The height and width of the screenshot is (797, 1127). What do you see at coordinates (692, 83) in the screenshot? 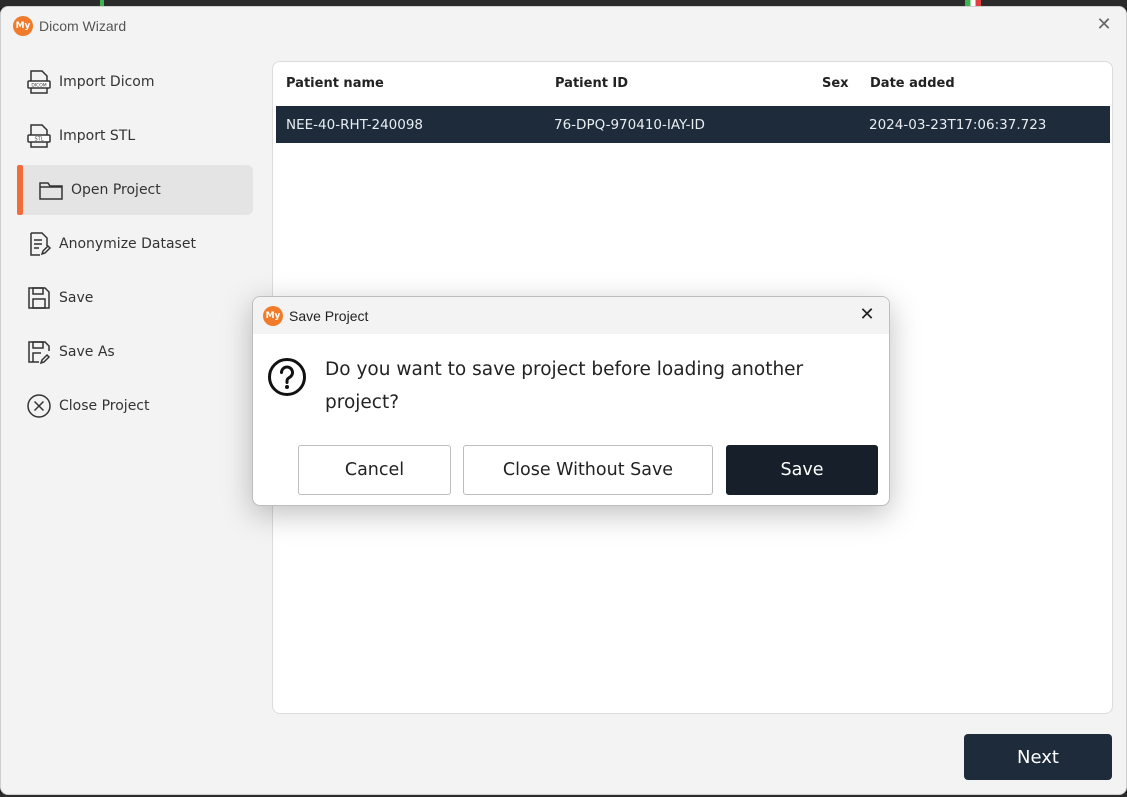
I see `table-header: Patient name Patient ID Sex Date added` at bounding box center [692, 83].